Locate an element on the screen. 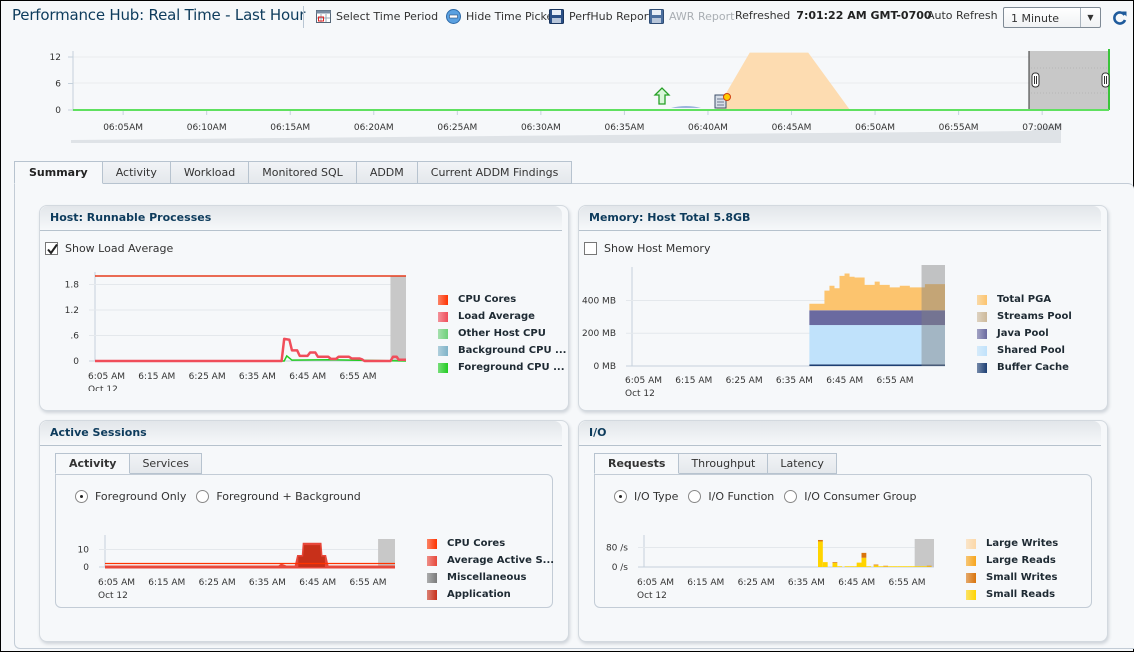  selection-left-handle is located at coordinates (1035, 80).